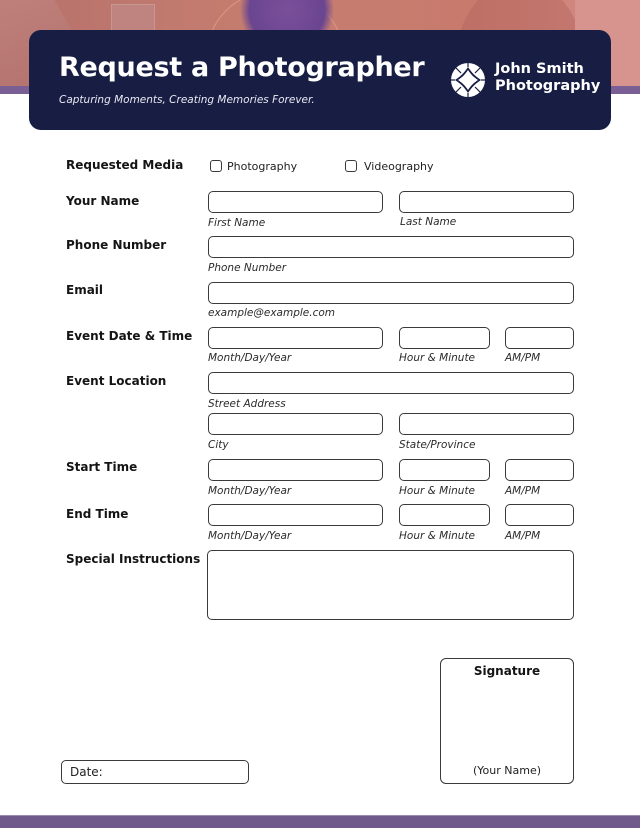 The height and width of the screenshot is (828, 640). I want to click on start-ampm-input, so click(539, 470).